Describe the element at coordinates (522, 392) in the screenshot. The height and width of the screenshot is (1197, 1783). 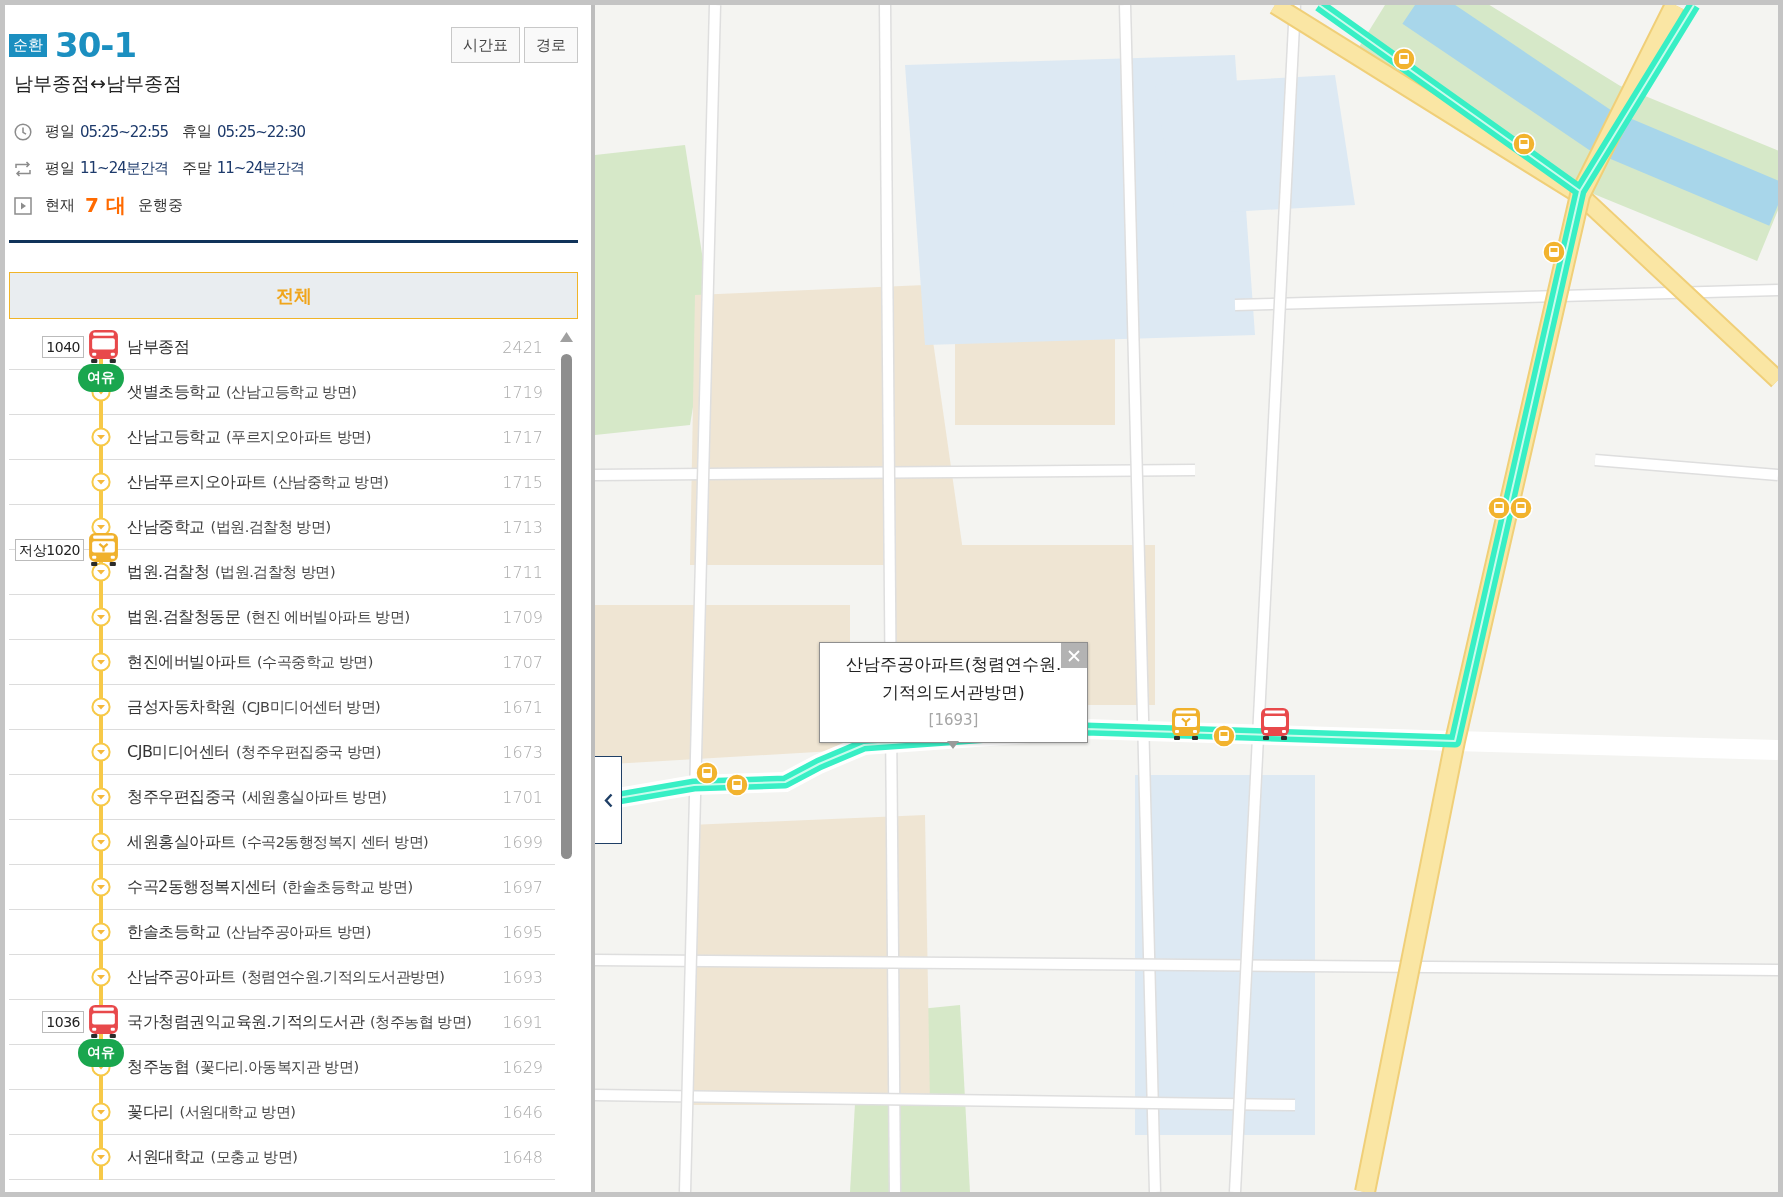
I see `stop-id: 1719` at that location.